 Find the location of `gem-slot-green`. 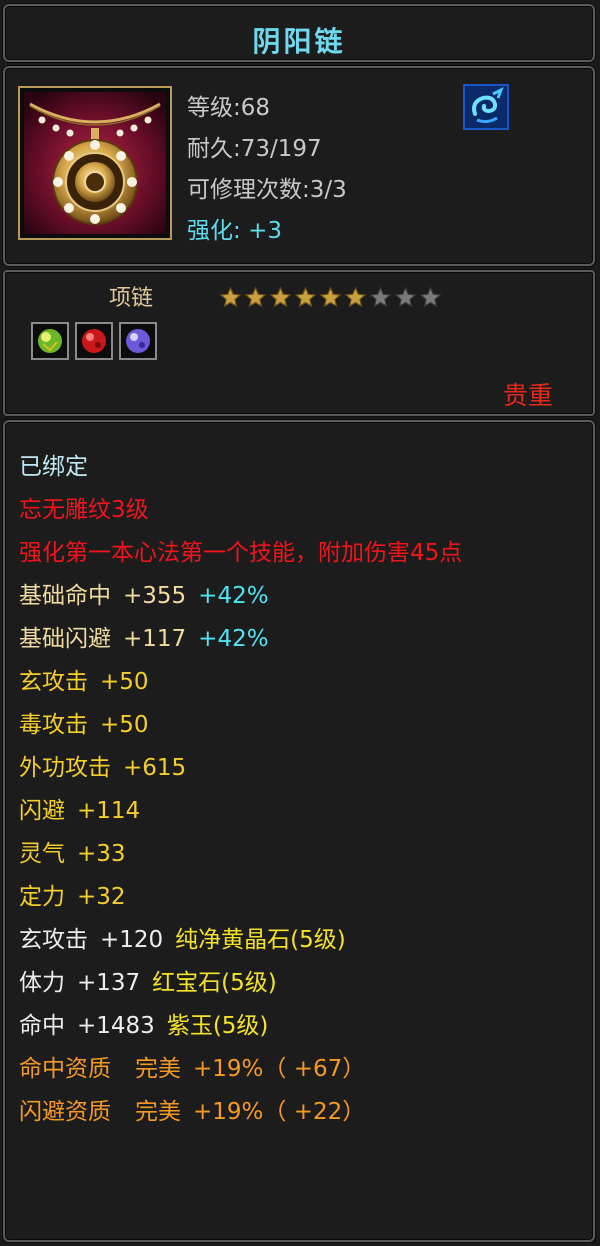

gem-slot-green is located at coordinates (50, 341).